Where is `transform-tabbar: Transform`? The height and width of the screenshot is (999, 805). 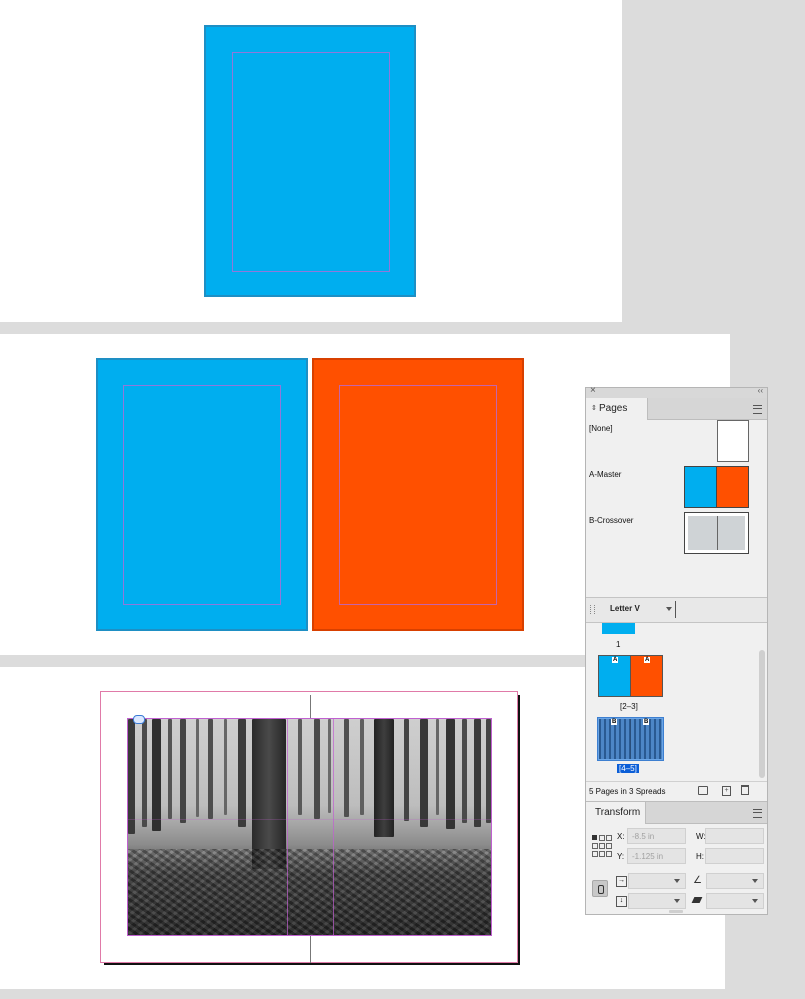
transform-tabbar: Transform is located at coordinates (676, 812).